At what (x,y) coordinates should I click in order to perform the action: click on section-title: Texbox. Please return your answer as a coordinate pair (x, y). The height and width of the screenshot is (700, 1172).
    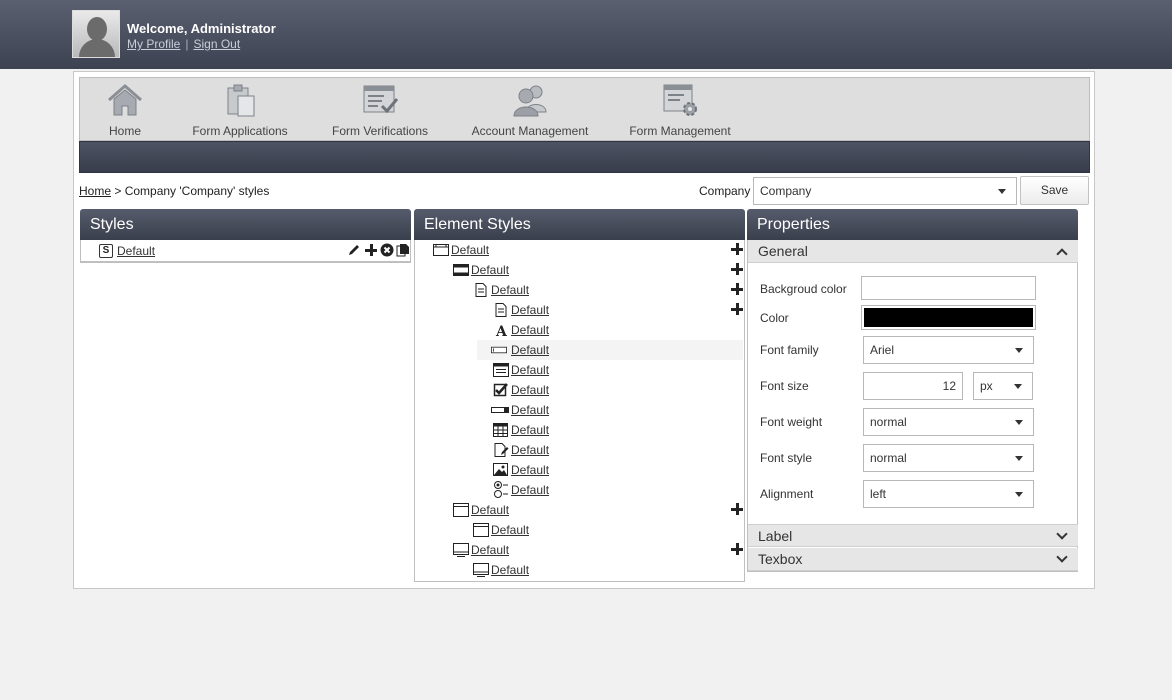
    Looking at the image, I should click on (780, 559).